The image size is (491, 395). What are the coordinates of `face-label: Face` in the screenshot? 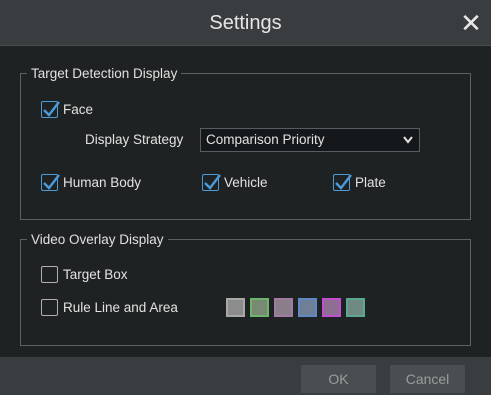 It's located at (78, 109).